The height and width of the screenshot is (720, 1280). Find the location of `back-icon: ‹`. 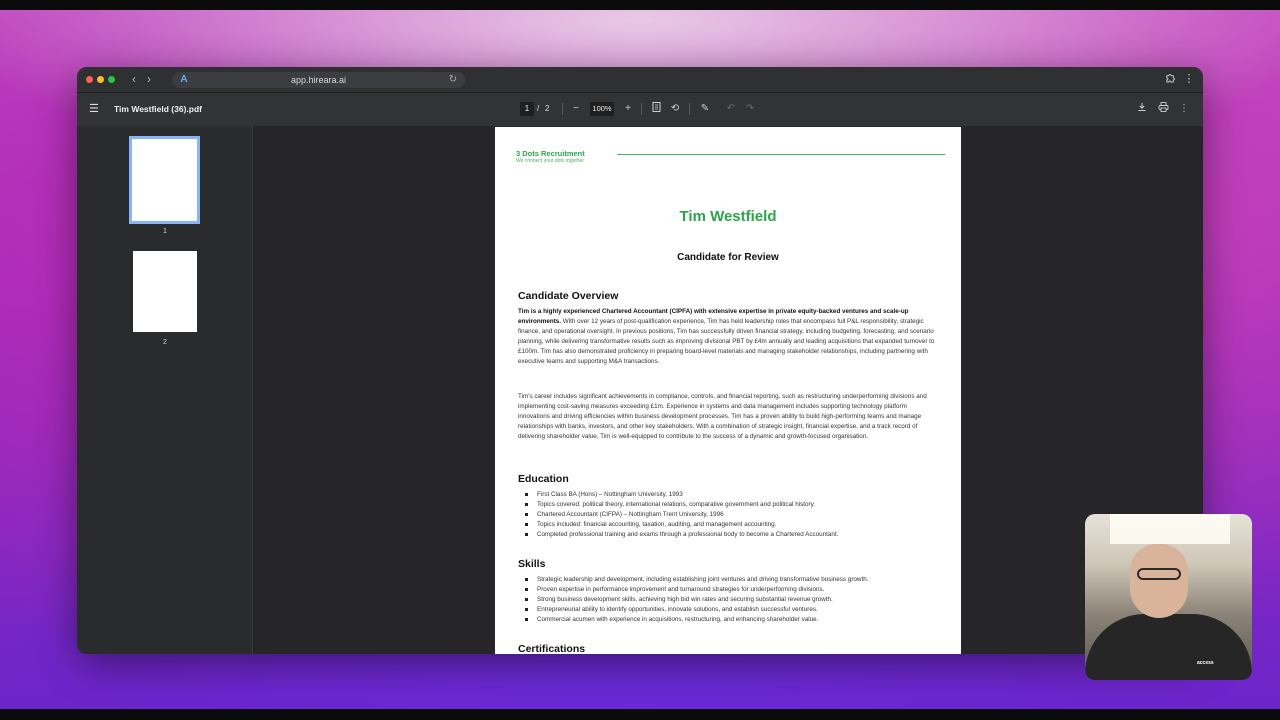

back-icon: ‹ is located at coordinates (134, 79).